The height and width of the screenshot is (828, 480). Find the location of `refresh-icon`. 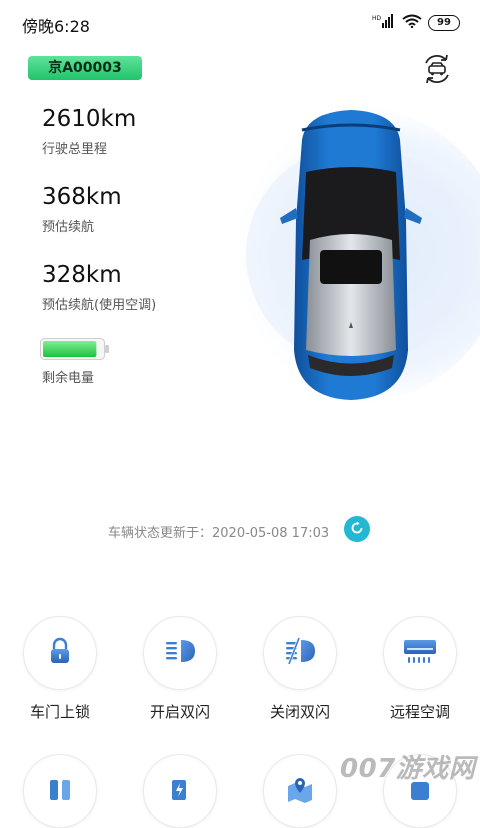

refresh-icon is located at coordinates (357, 529).